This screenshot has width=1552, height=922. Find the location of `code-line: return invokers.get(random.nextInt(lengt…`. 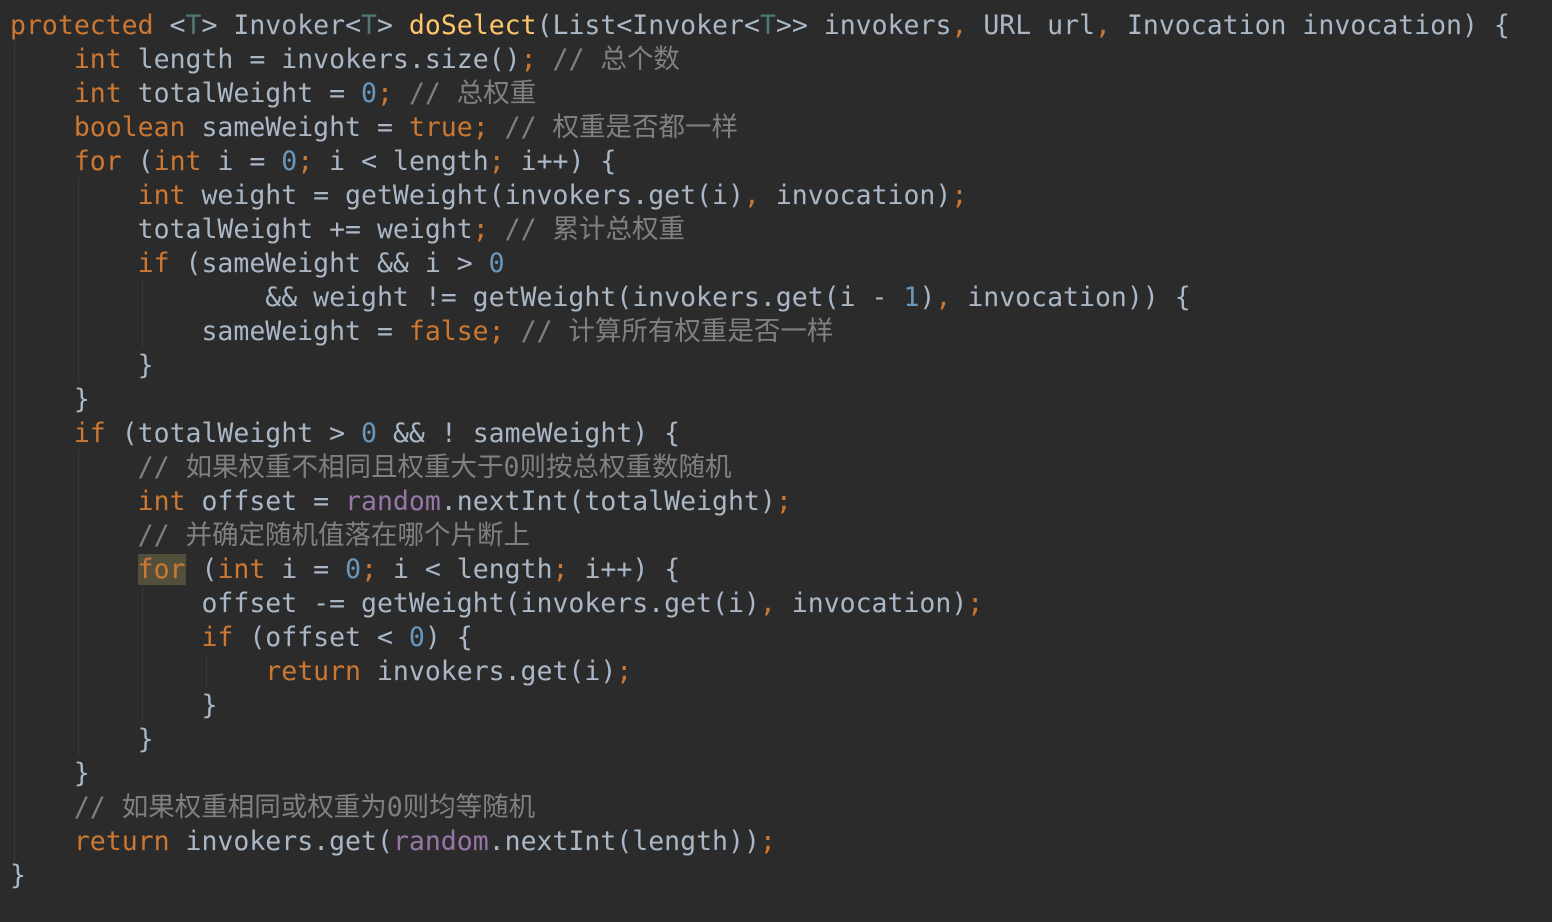

code-line: return invokers.get(random.nextInt(lengt… is located at coordinates (760, 842).